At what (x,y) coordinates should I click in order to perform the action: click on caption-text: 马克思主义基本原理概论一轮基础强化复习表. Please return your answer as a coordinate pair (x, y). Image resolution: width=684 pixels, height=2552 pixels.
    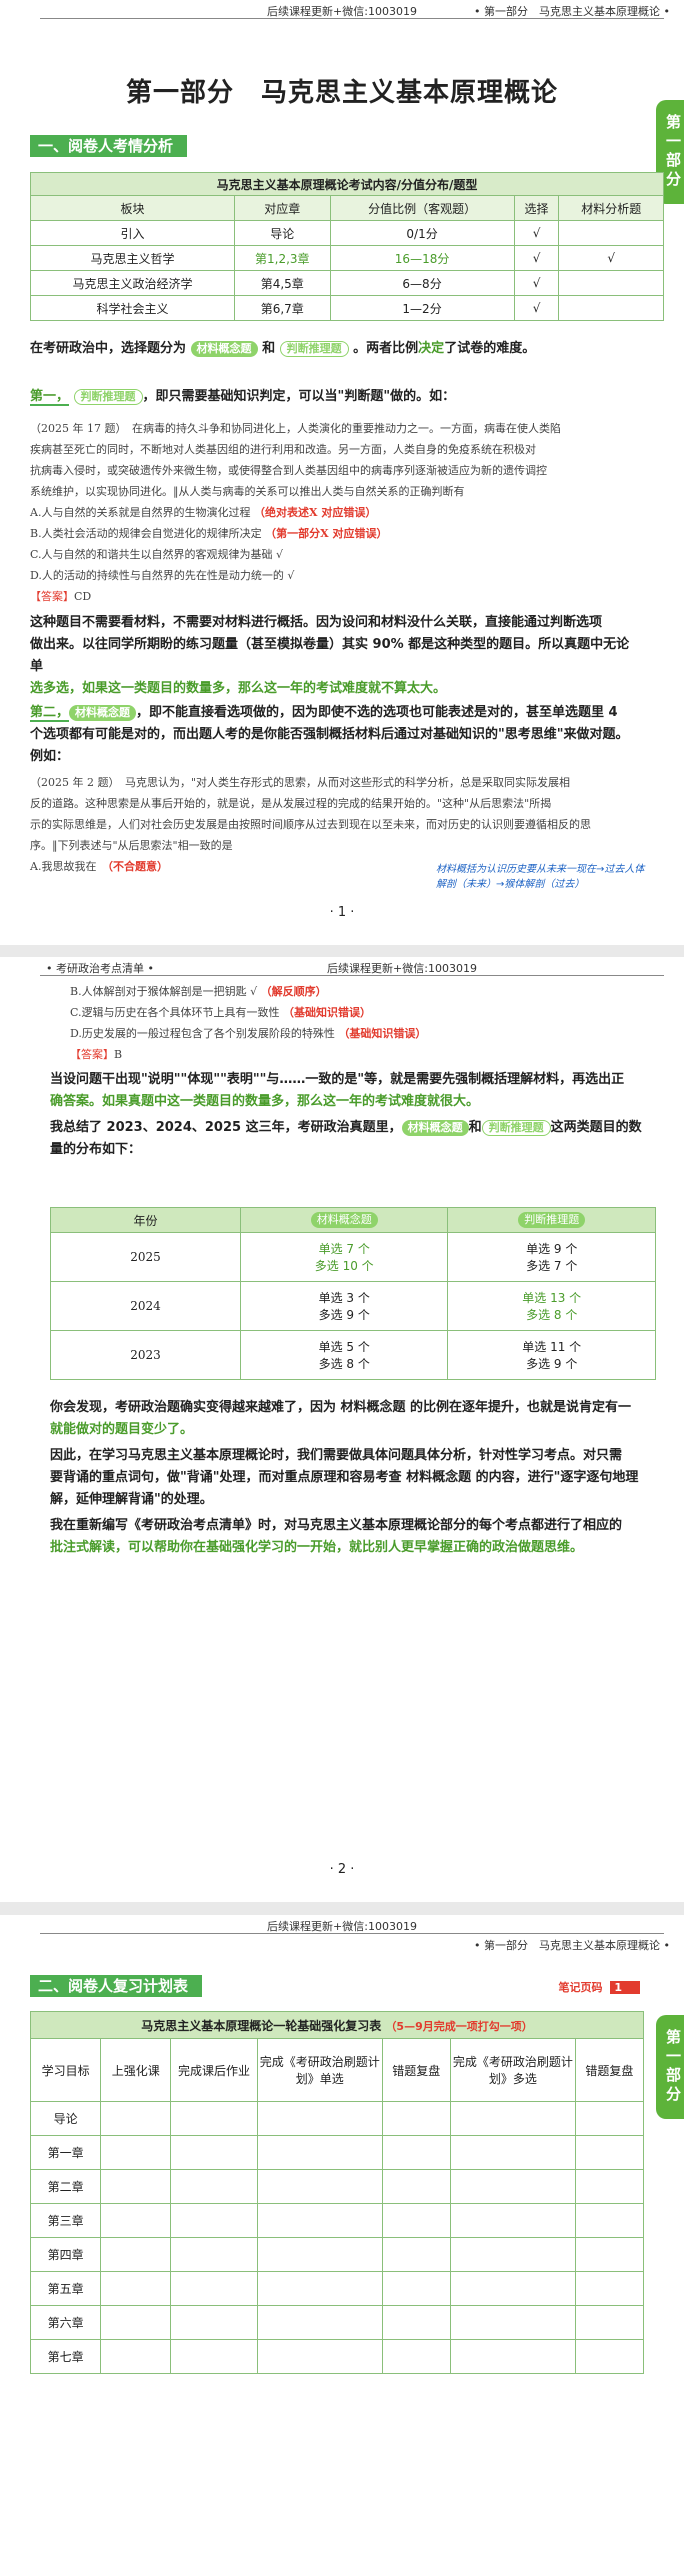
    Looking at the image, I should click on (261, 2025).